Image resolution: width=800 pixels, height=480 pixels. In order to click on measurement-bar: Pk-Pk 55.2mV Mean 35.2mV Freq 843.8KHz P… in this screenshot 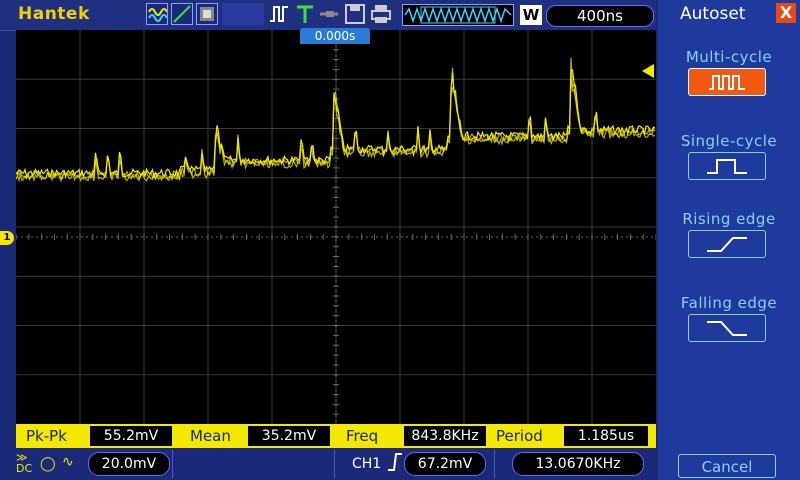, I will do `click(336, 436)`.